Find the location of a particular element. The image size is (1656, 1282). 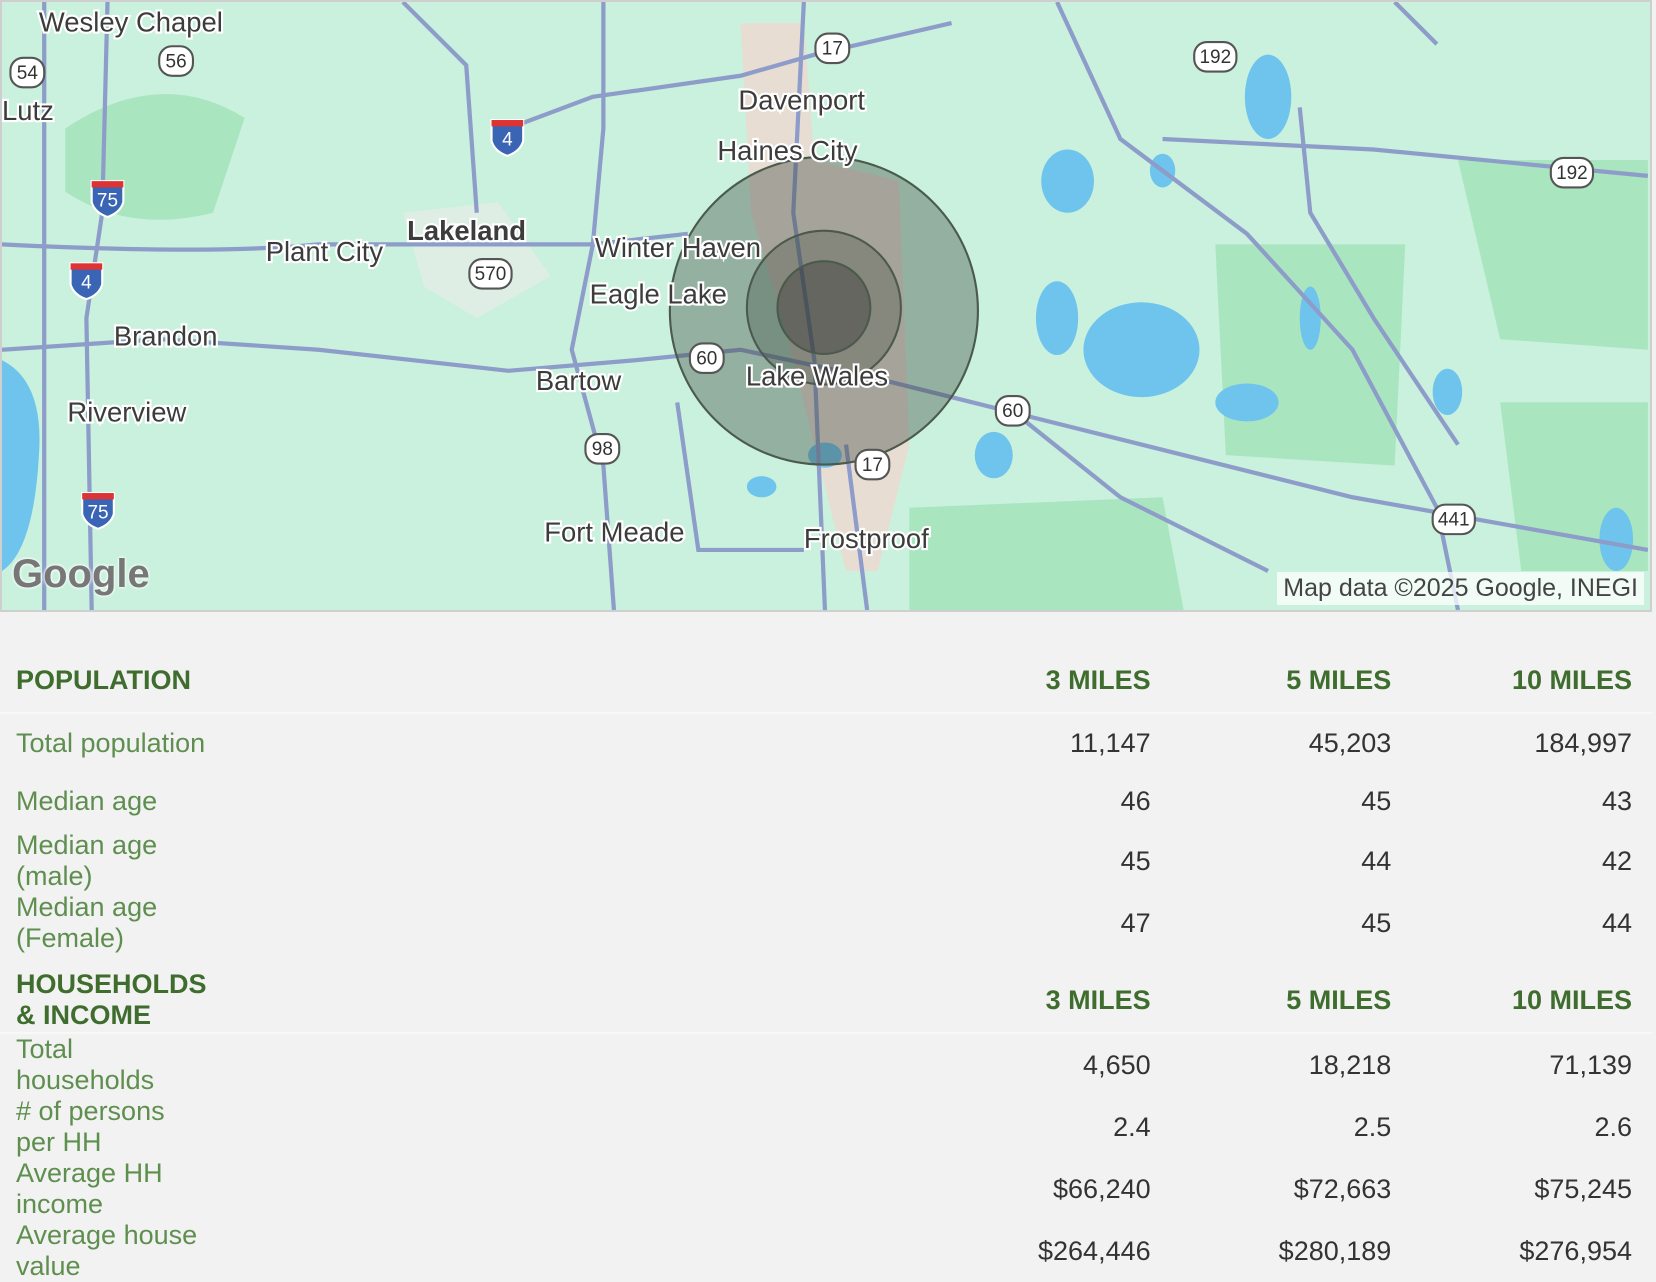

city-label: Brandon is located at coordinates (166, 336).